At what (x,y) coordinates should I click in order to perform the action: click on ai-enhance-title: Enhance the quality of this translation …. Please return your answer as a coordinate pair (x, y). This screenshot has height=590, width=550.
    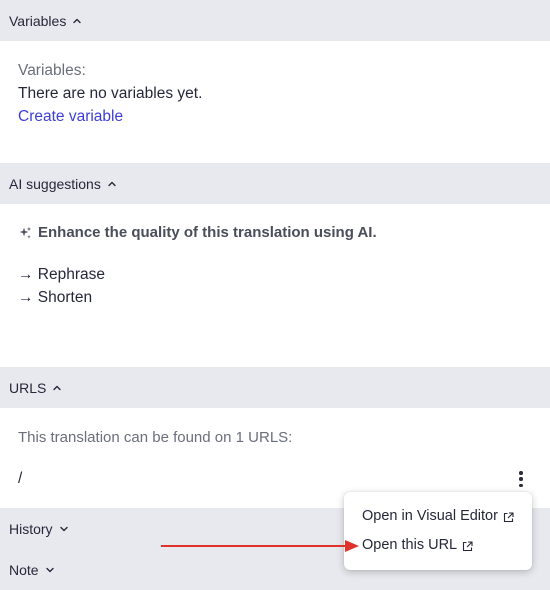
    Looking at the image, I should click on (197, 232).